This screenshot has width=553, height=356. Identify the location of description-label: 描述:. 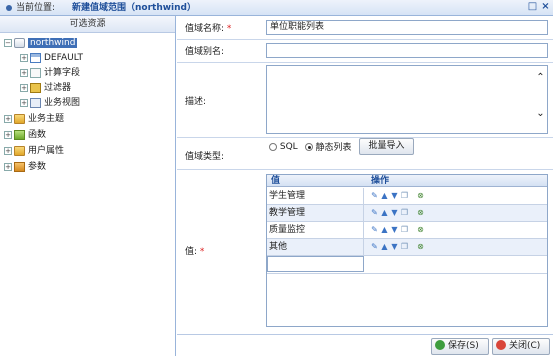
(196, 102).